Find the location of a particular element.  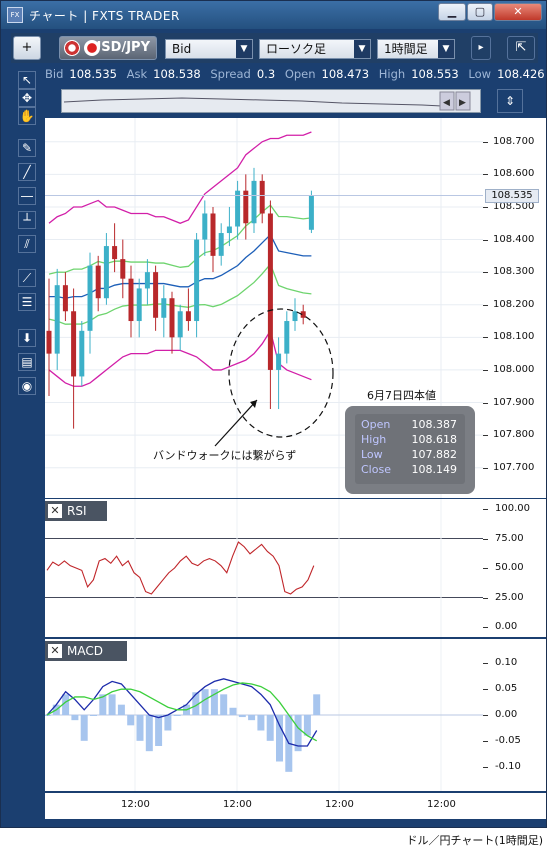

low-label: Low is located at coordinates (480, 74).